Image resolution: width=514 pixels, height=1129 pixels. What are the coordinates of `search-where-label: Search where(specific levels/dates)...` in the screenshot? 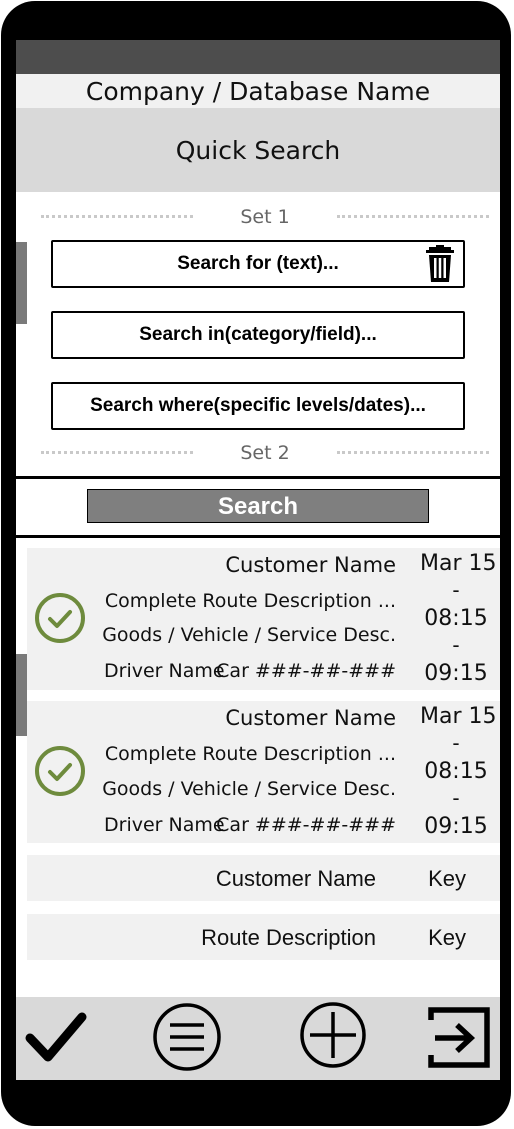 It's located at (258, 405).